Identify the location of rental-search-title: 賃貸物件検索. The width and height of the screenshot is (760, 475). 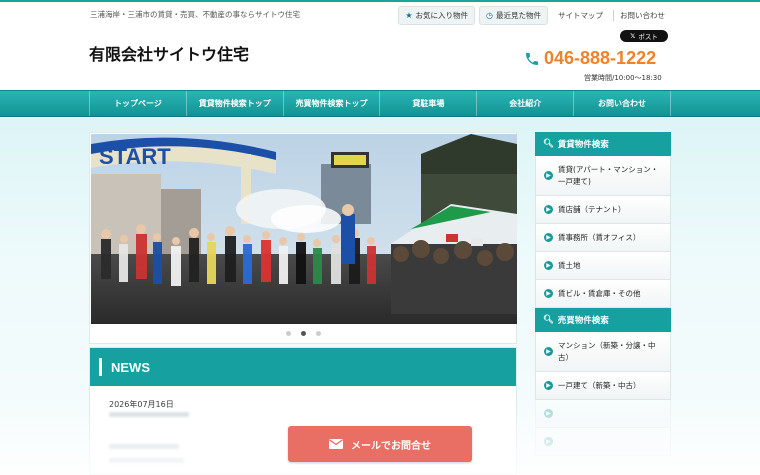
(583, 145).